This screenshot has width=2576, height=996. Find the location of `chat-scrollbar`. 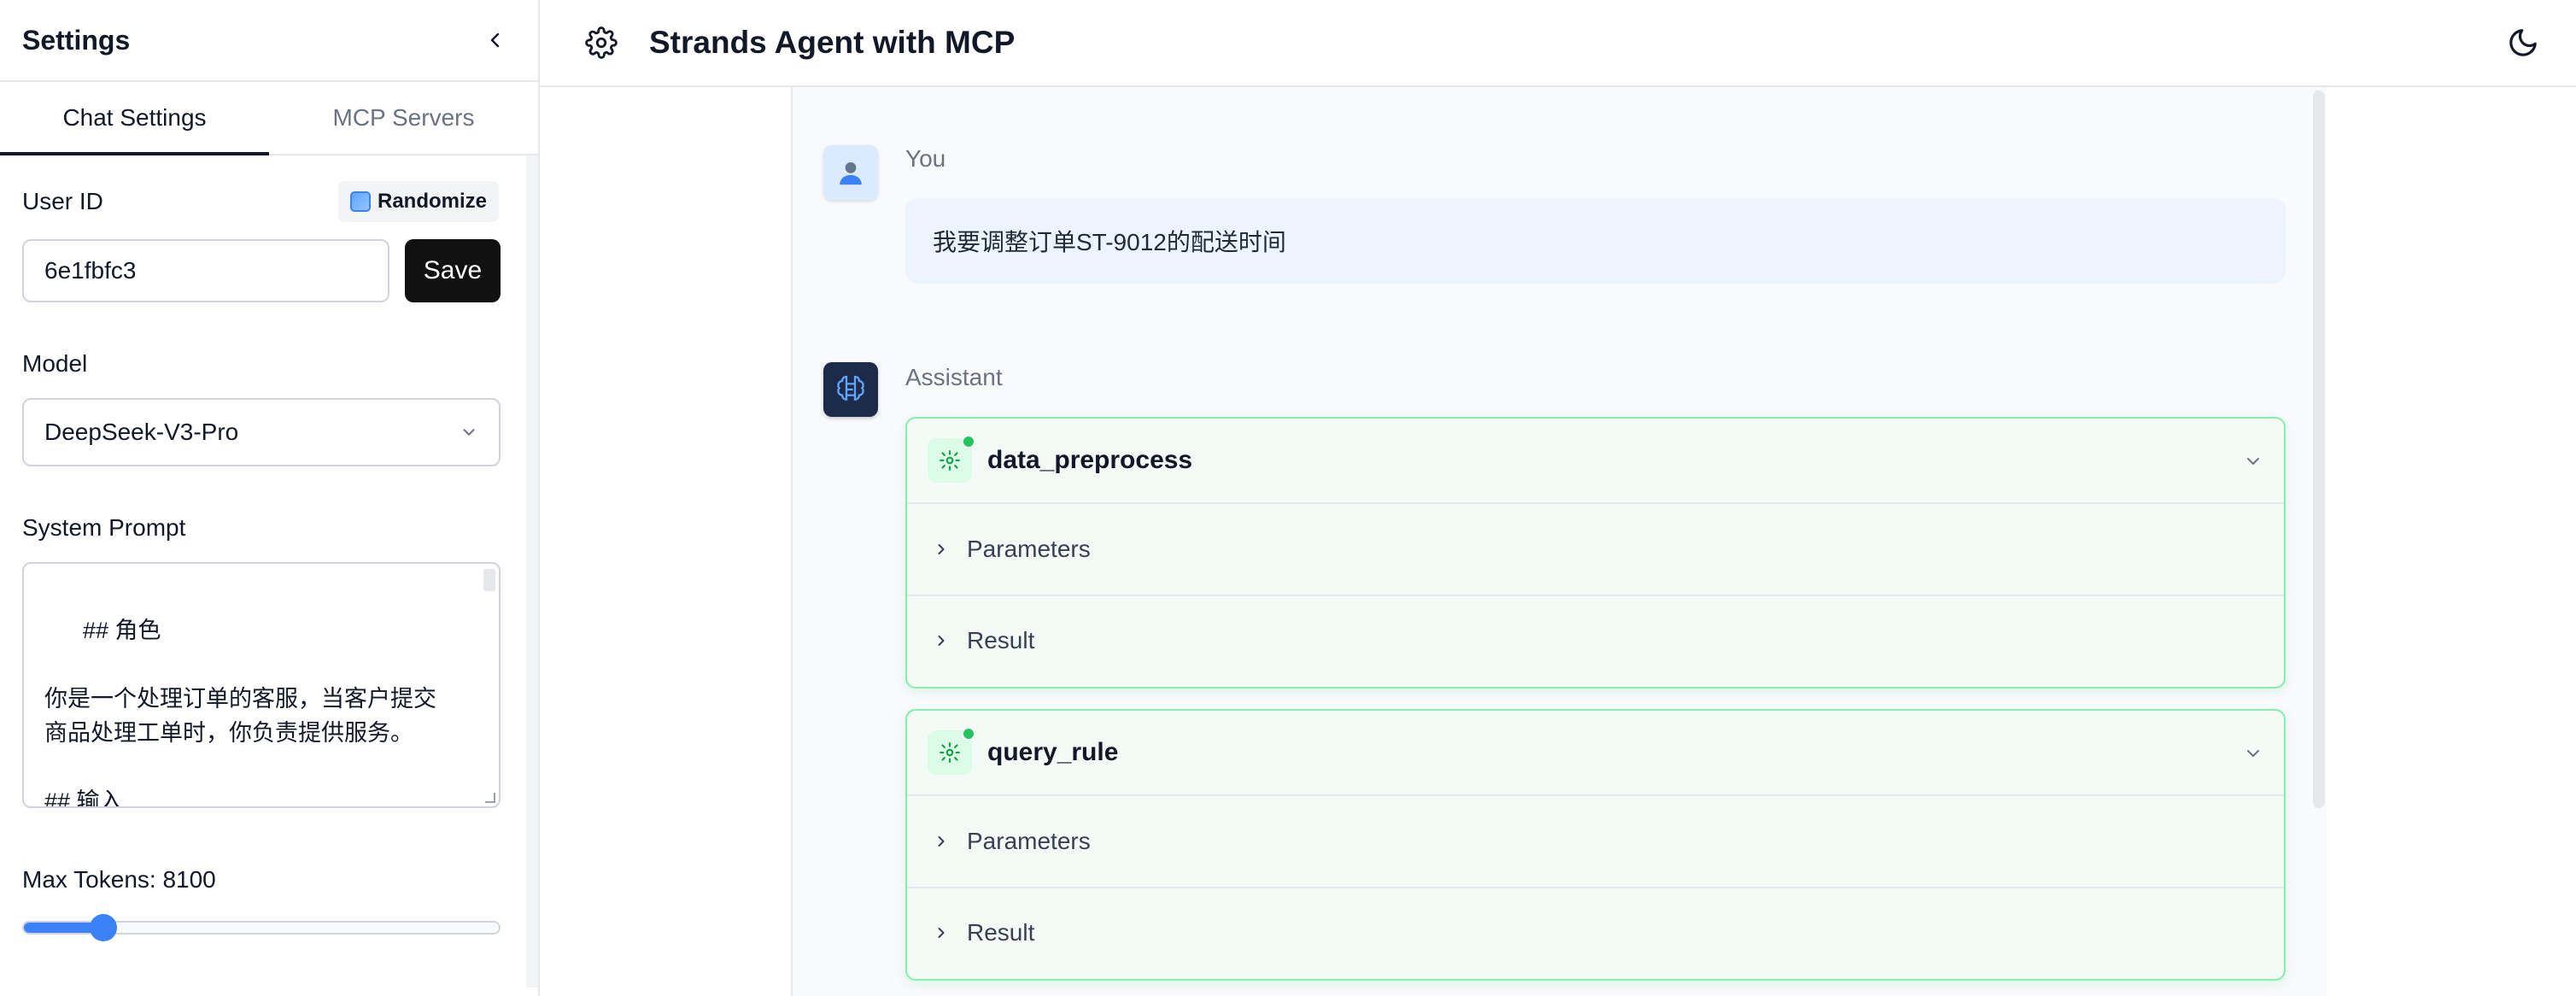

chat-scrollbar is located at coordinates (2319, 449).